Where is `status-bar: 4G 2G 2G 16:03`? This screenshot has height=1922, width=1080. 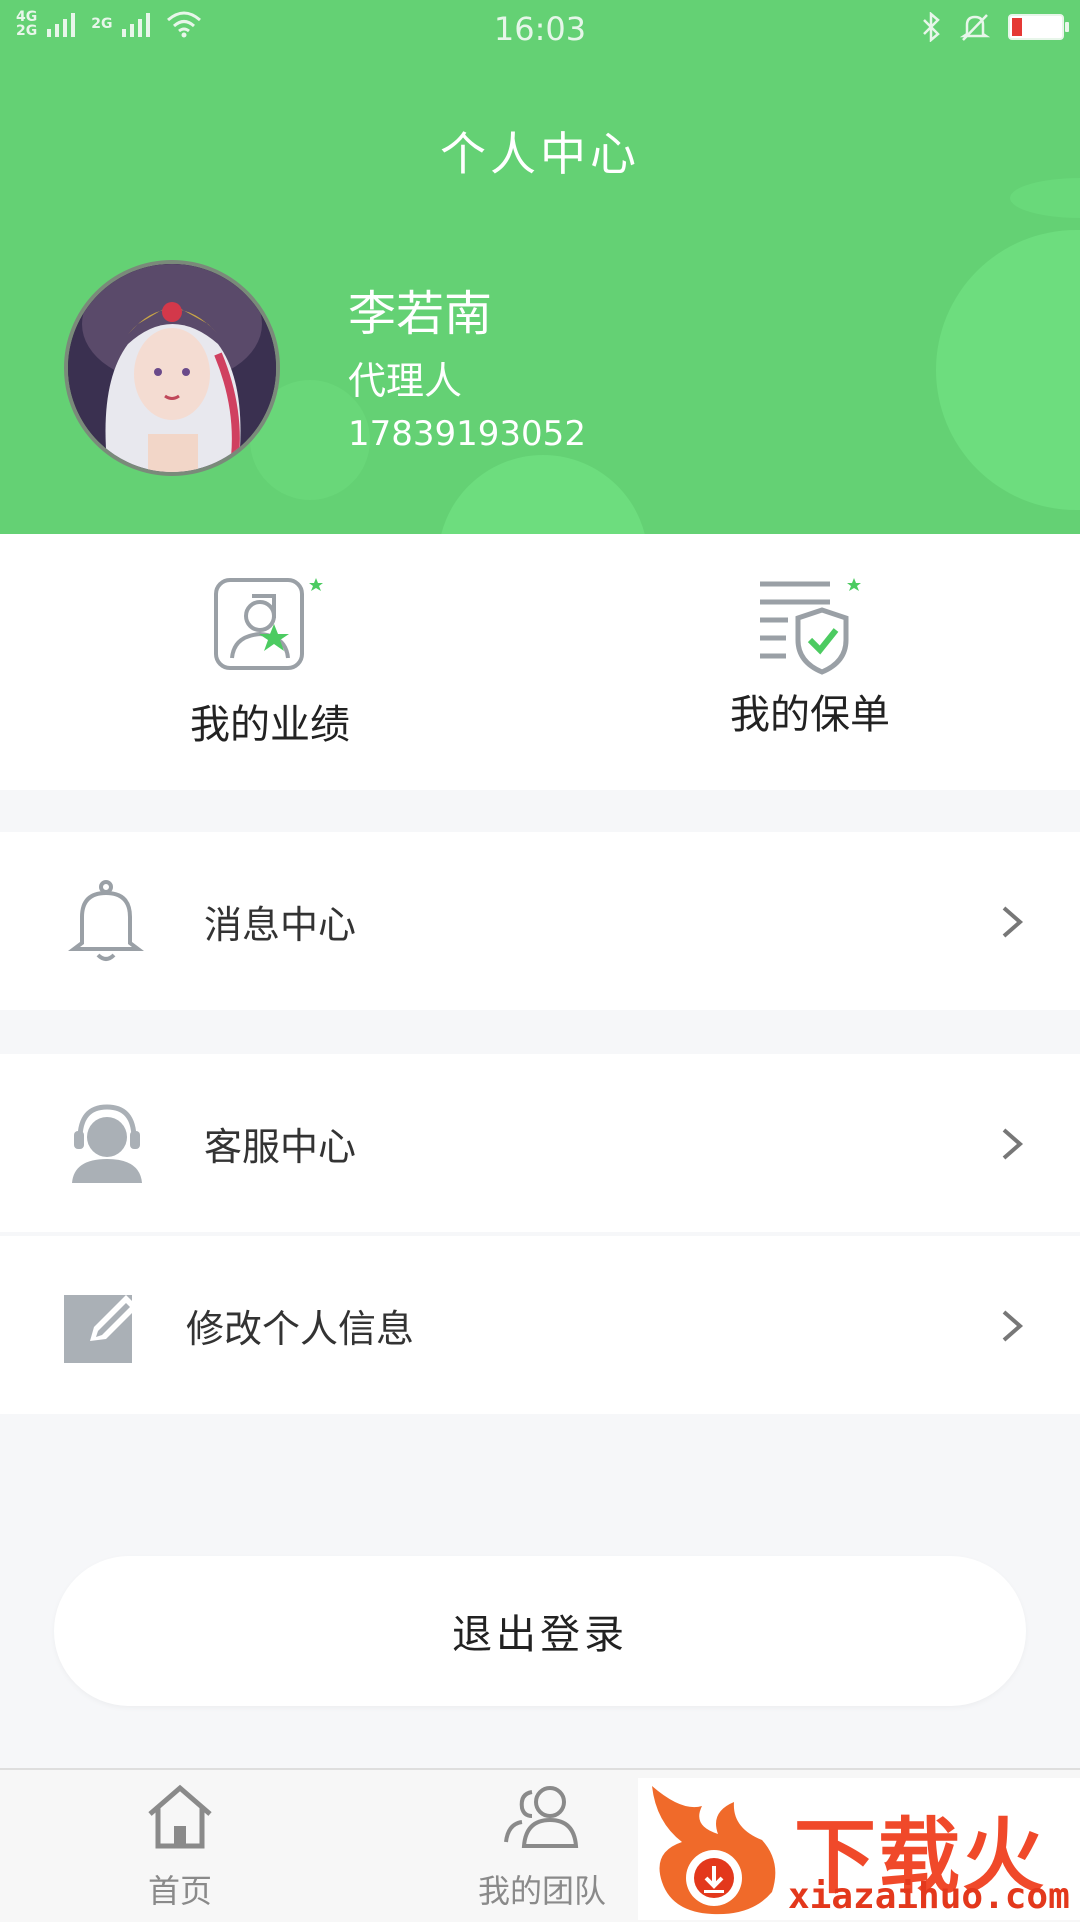
status-bar: 4G 2G 2G 16:03 is located at coordinates (540, 29).